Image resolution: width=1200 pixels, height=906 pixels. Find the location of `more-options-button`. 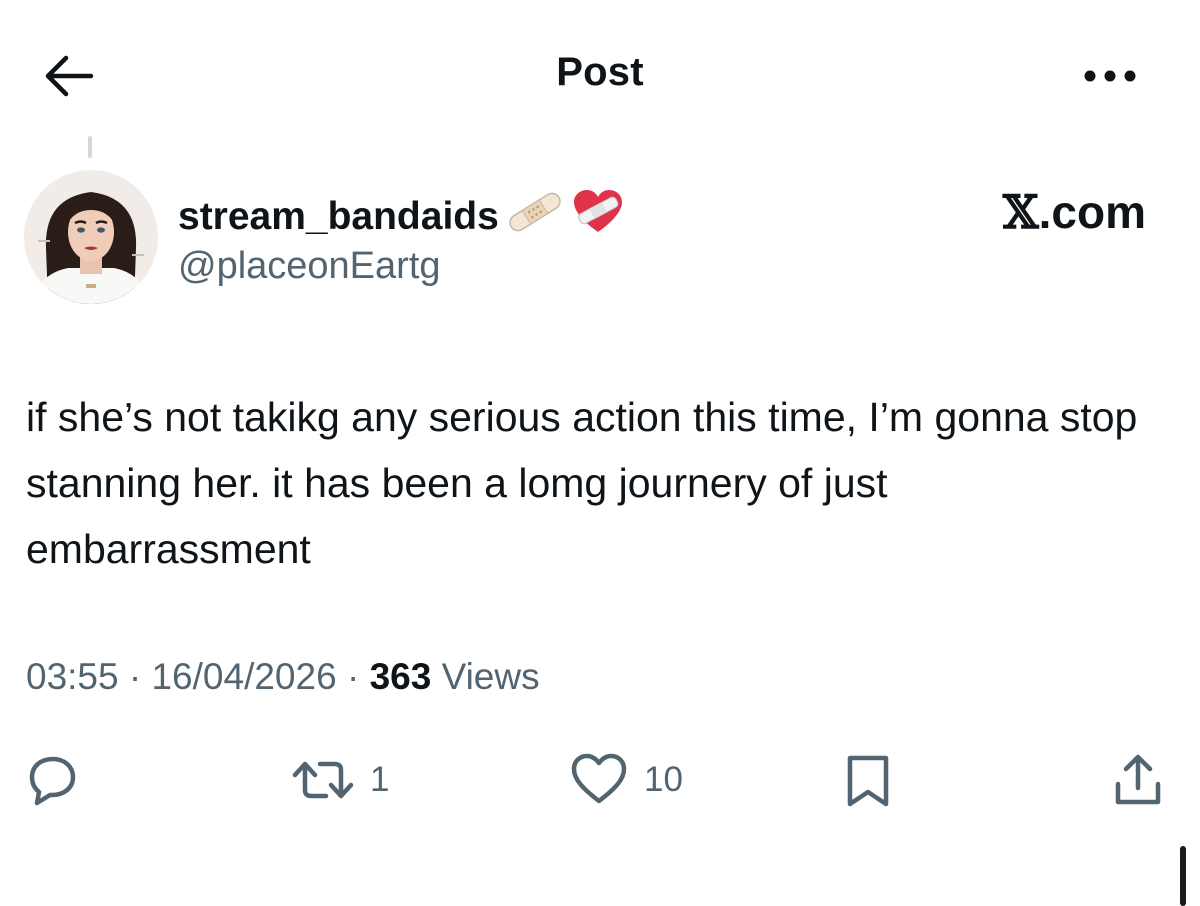

more-options-button is located at coordinates (1110, 76).